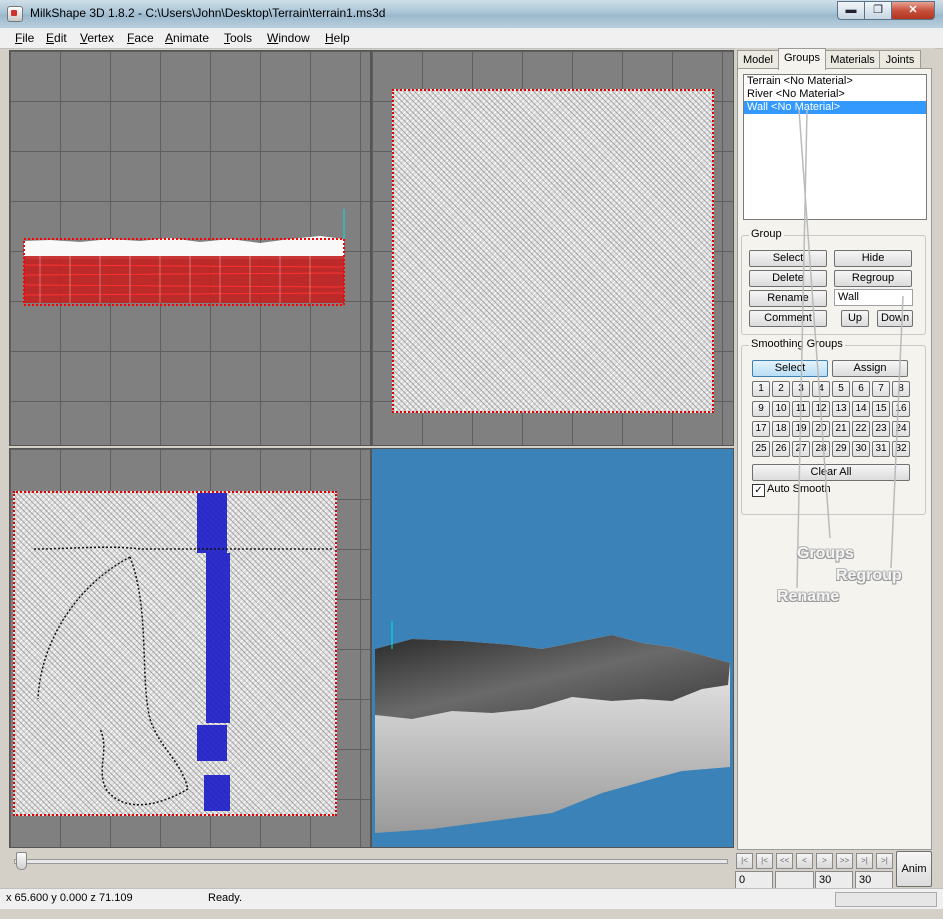 This screenshot has width=943, height=919. Describe the element at coordinates (825, 553) in the screenshot. I see `annotation-groups: Groups` at that location.